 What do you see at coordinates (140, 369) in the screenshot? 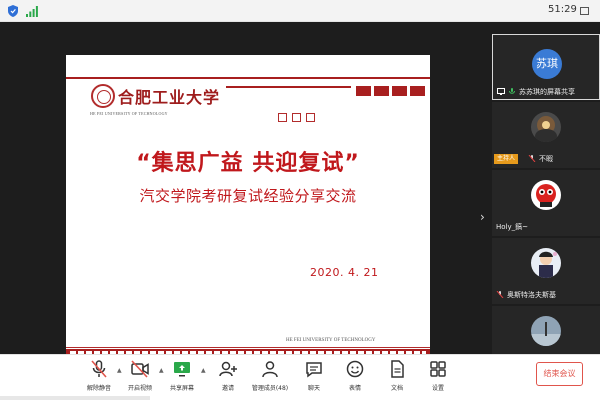
I see `video-off-icon` at bounding box center [140, 369].